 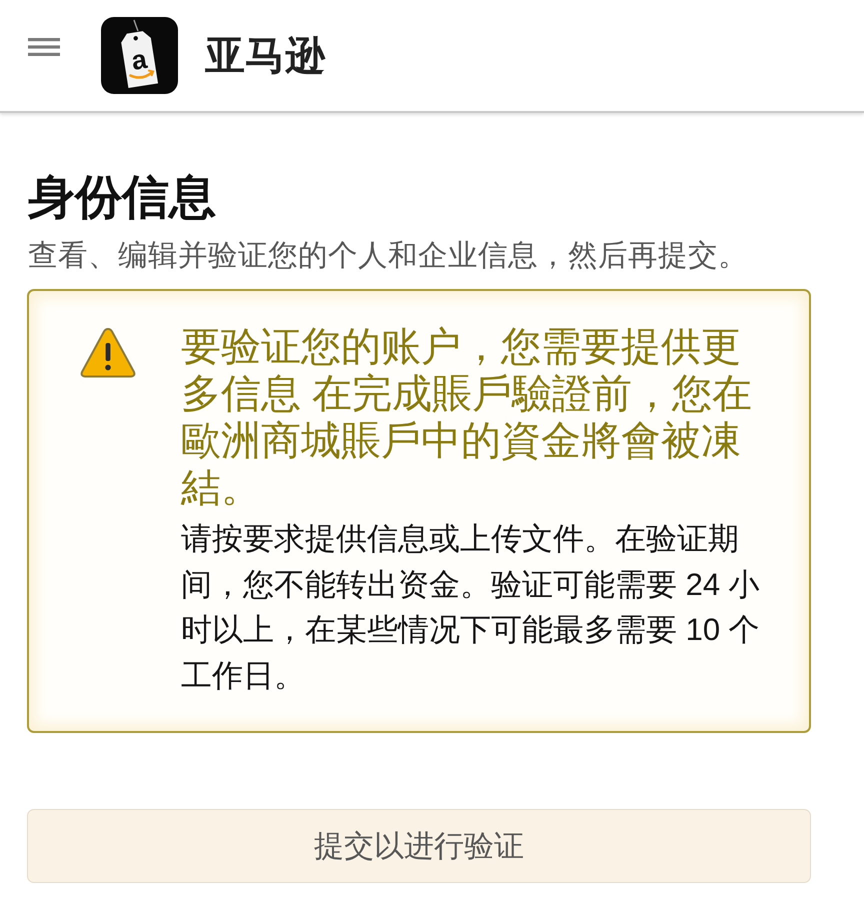 I want to click on warning-icon, so click(x=108, y=352).